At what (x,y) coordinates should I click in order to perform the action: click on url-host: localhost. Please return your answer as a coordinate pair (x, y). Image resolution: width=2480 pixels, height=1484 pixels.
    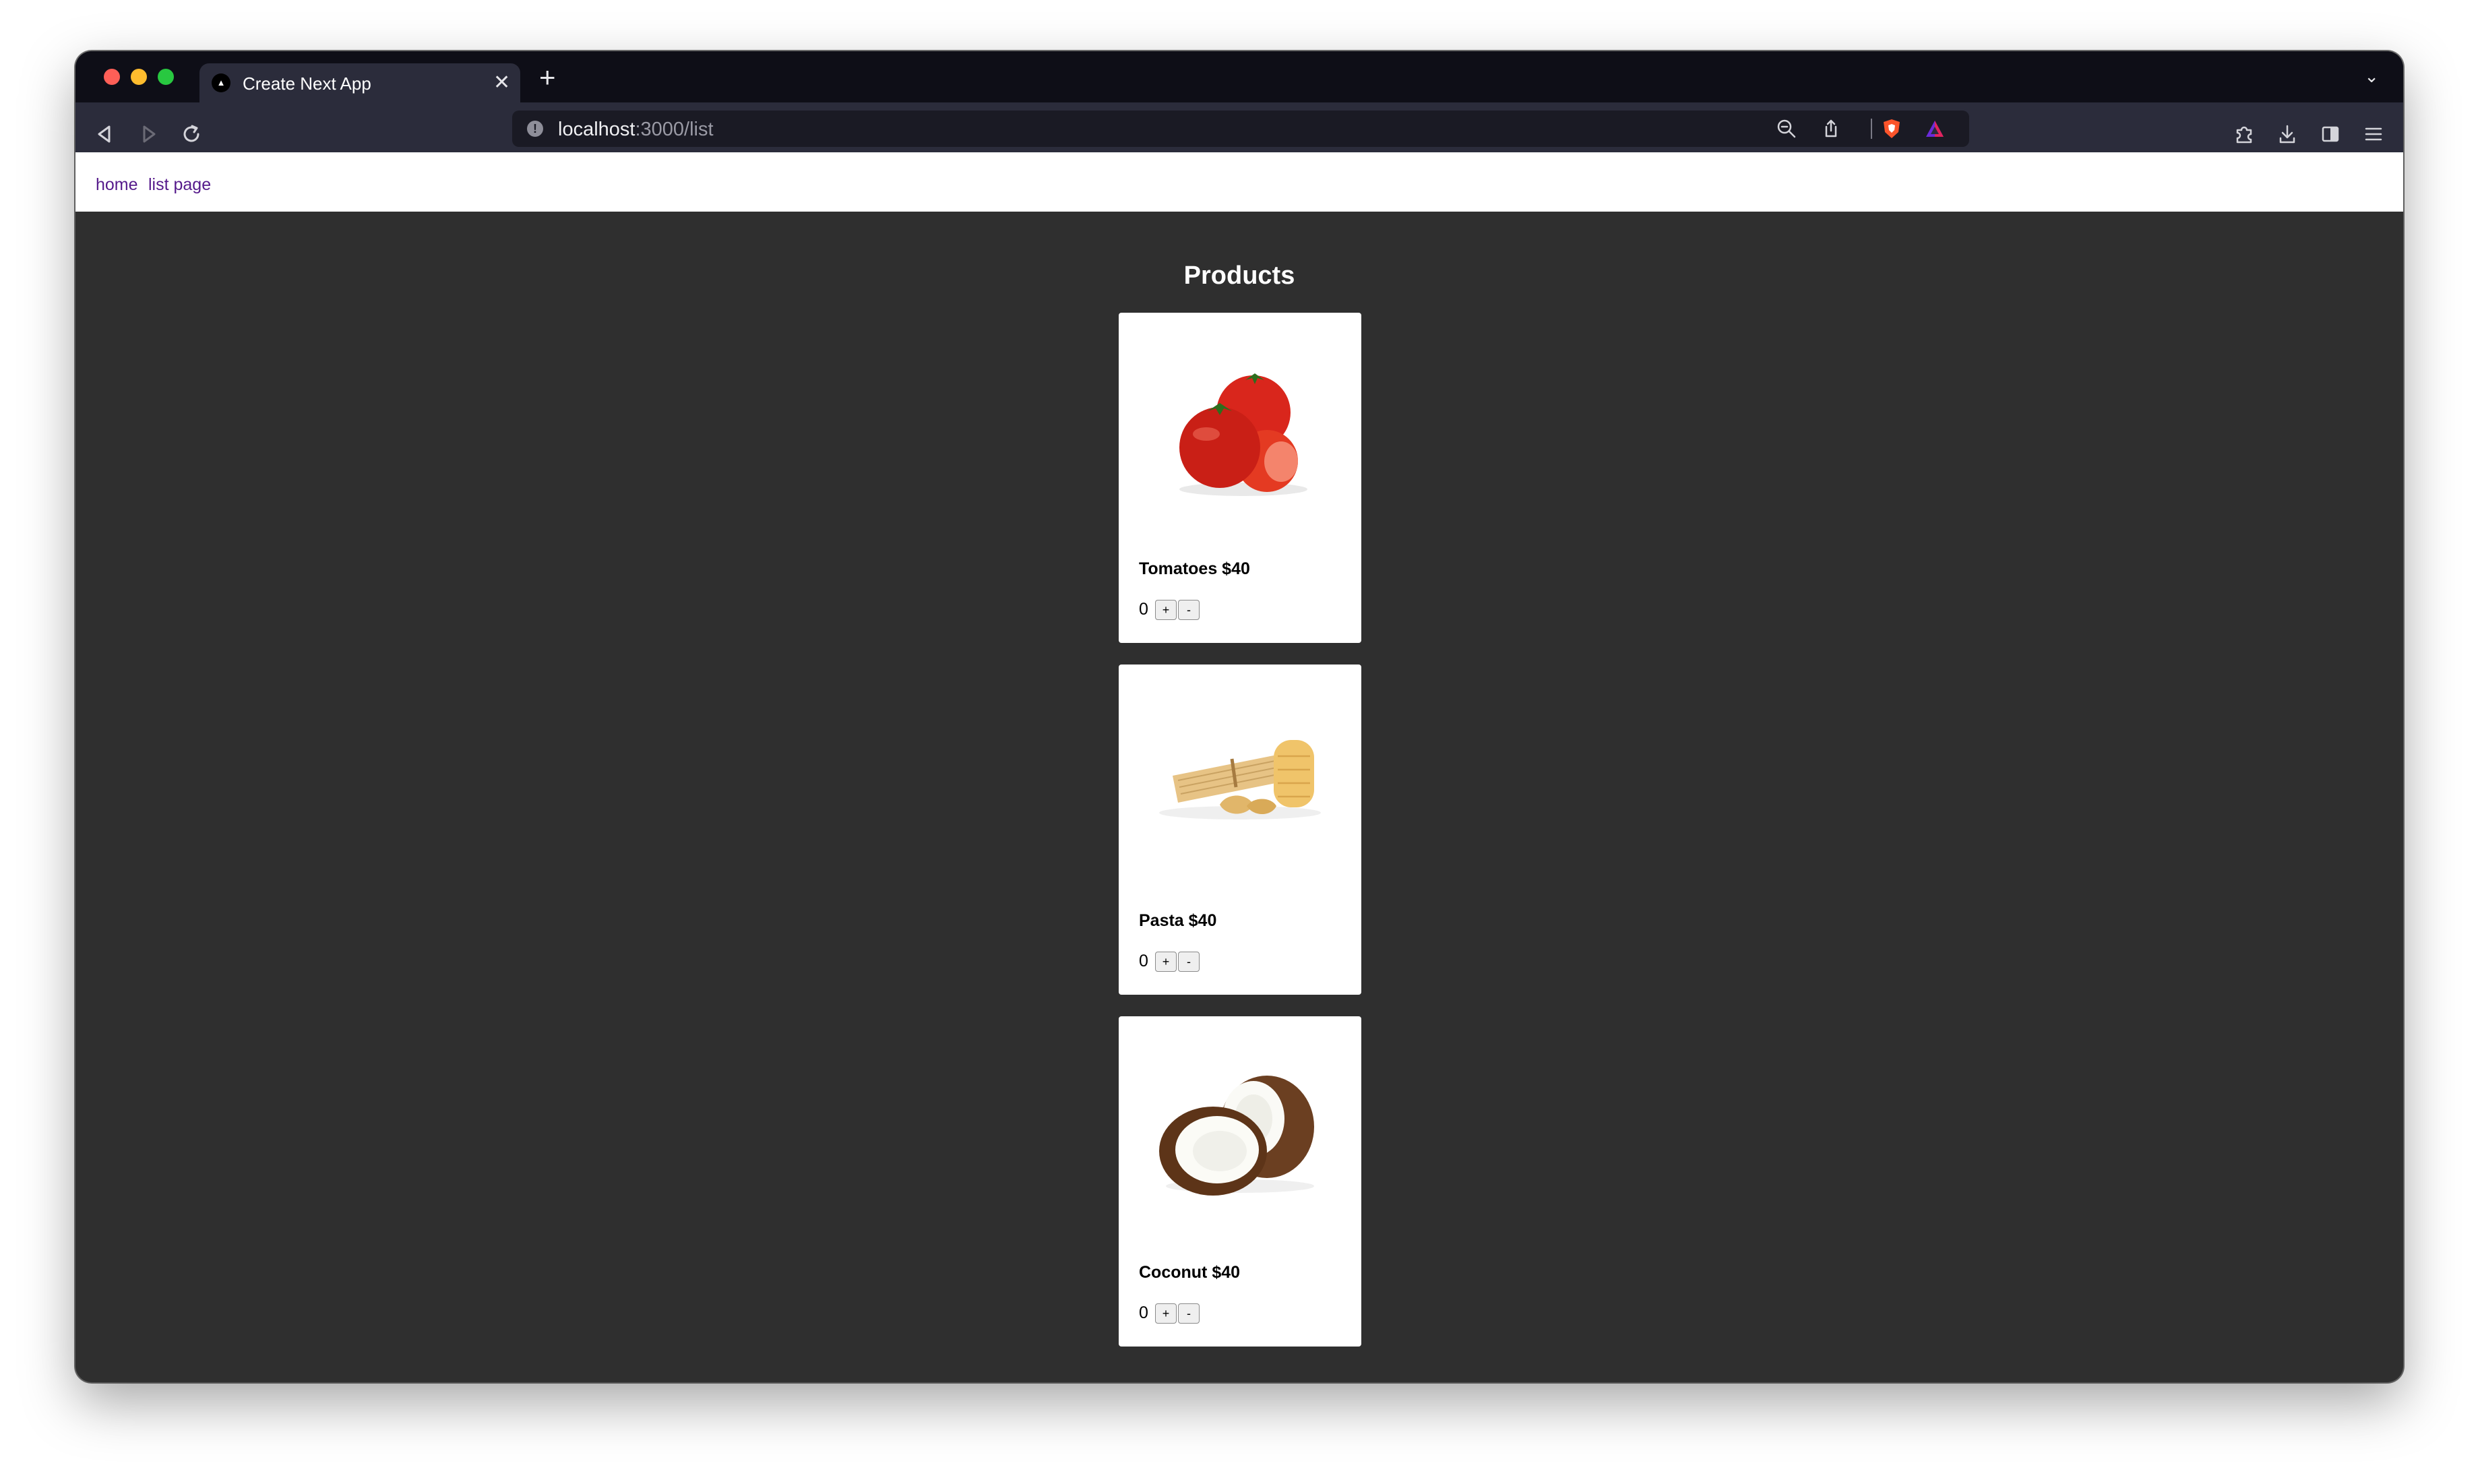
    Looking at the image, I should click on (597, 129).